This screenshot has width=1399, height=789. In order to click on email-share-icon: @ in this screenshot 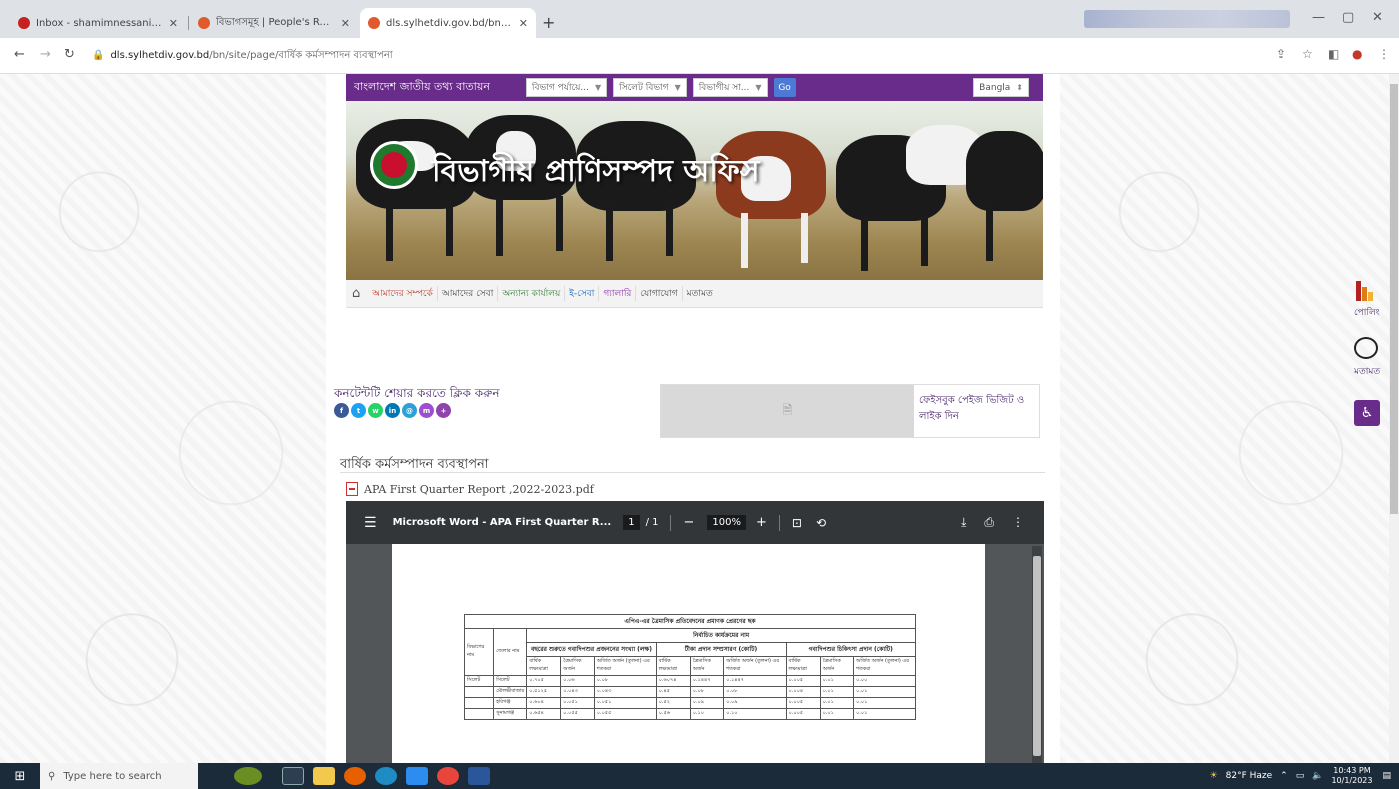, I will do `click(409, 410)`.